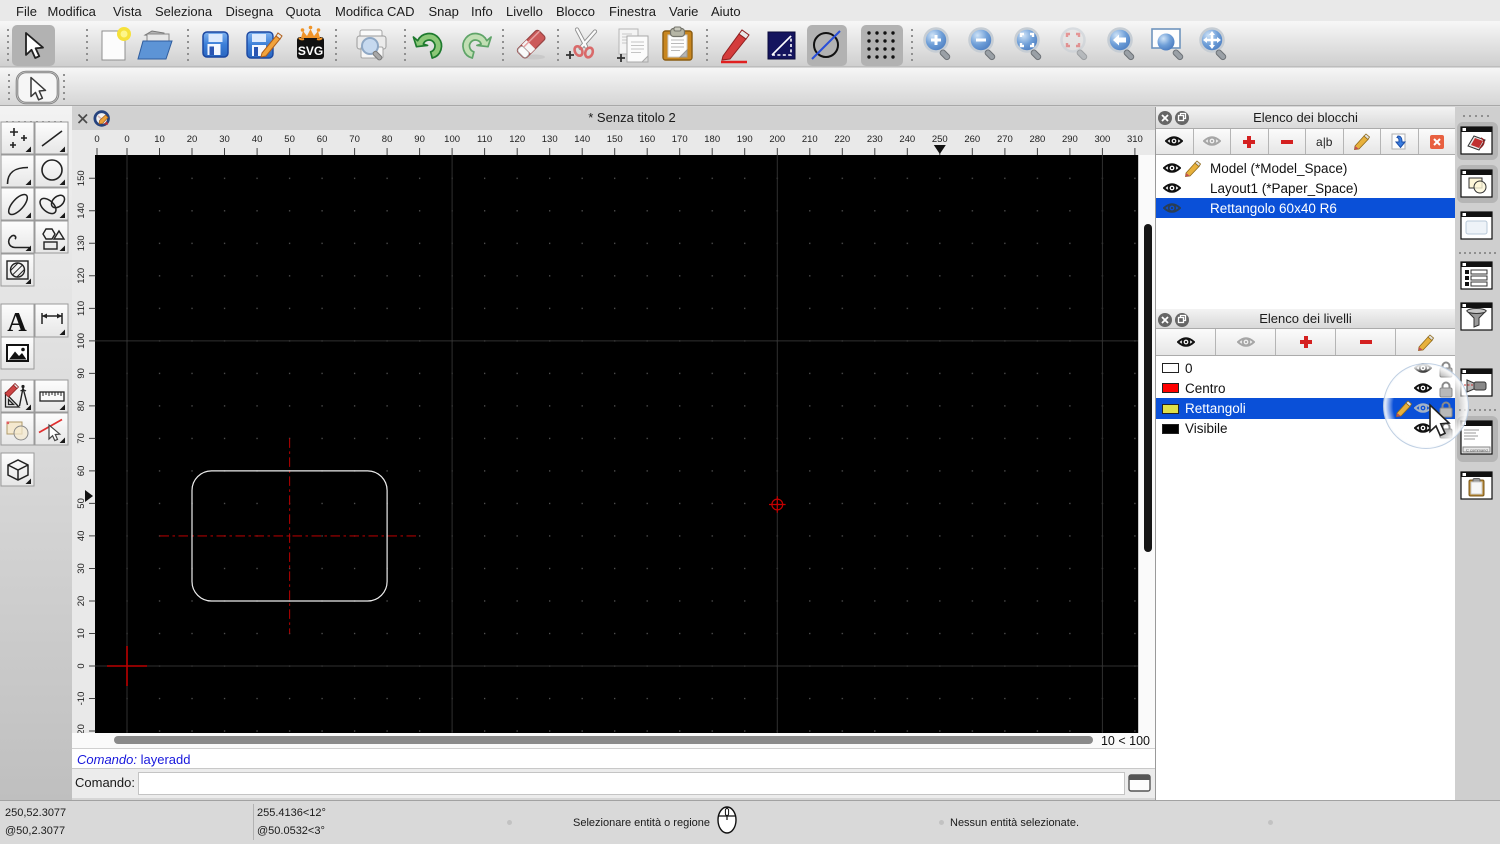 The image size is (1500, 844). Describe the element at coordinates (907, 139) in the screenshot. I see `svg-text: 240` at that location.